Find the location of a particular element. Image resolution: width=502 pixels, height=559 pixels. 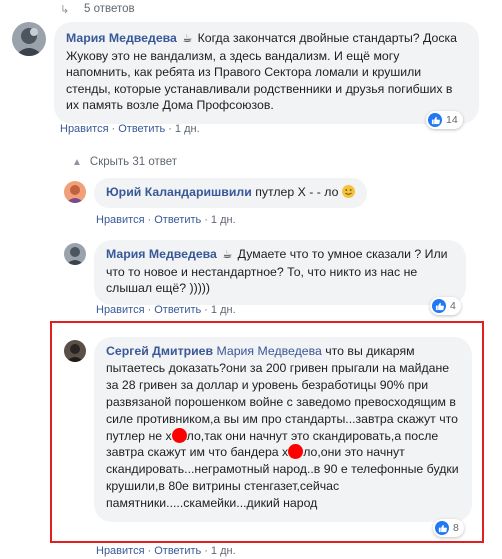

mention-link: Мария Медведева is located at coordinates (269, 351).